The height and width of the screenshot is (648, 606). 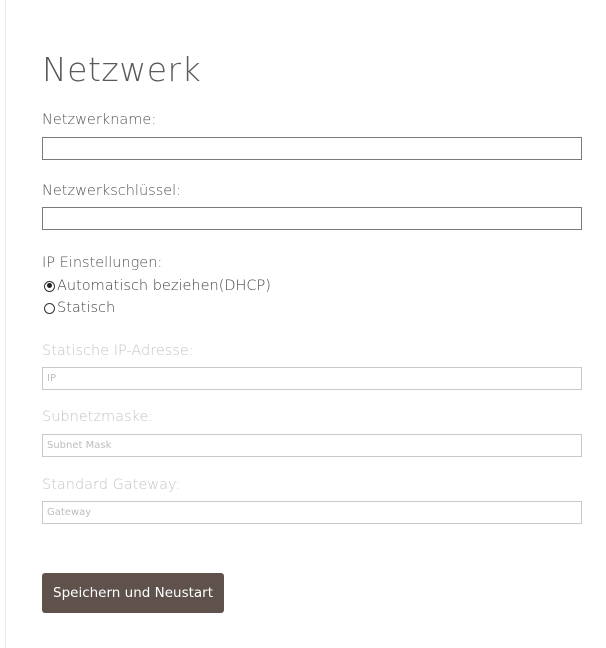 What do you see at coordinates (133, 593) in the screenshot?
I see `save-and-restart-button: Speichern und Neustart` at bounding box center [133, 593].